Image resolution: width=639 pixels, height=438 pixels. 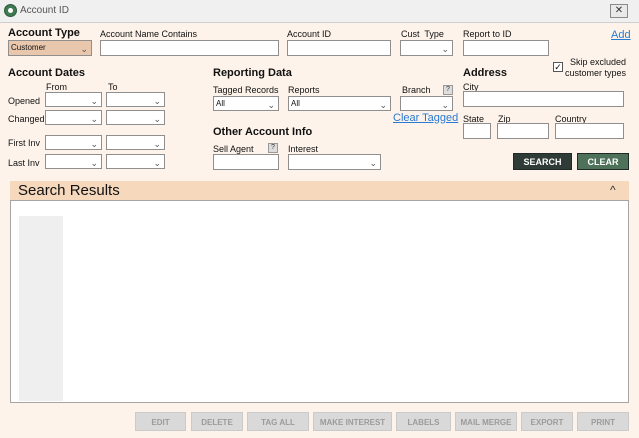 I want to click on cust-type-select: ⌄, so click(x=426, y=48).